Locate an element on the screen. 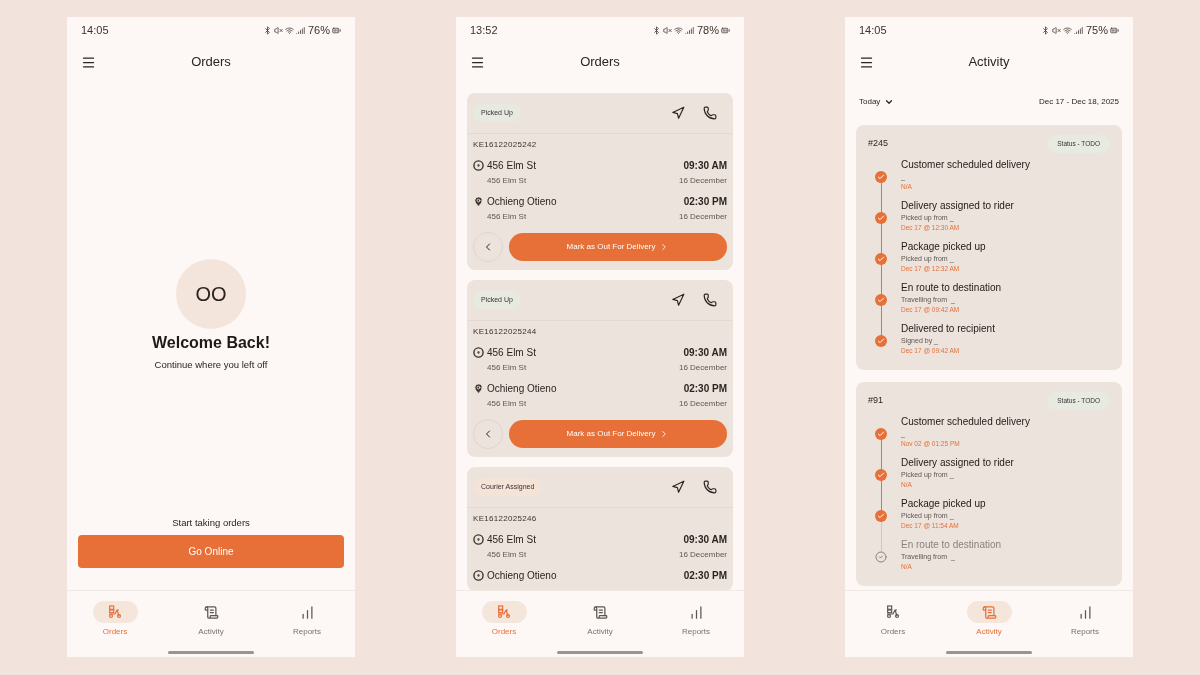 The image size is (1200, 675). avatar-initials: OO is located at coordinates (211, 294).